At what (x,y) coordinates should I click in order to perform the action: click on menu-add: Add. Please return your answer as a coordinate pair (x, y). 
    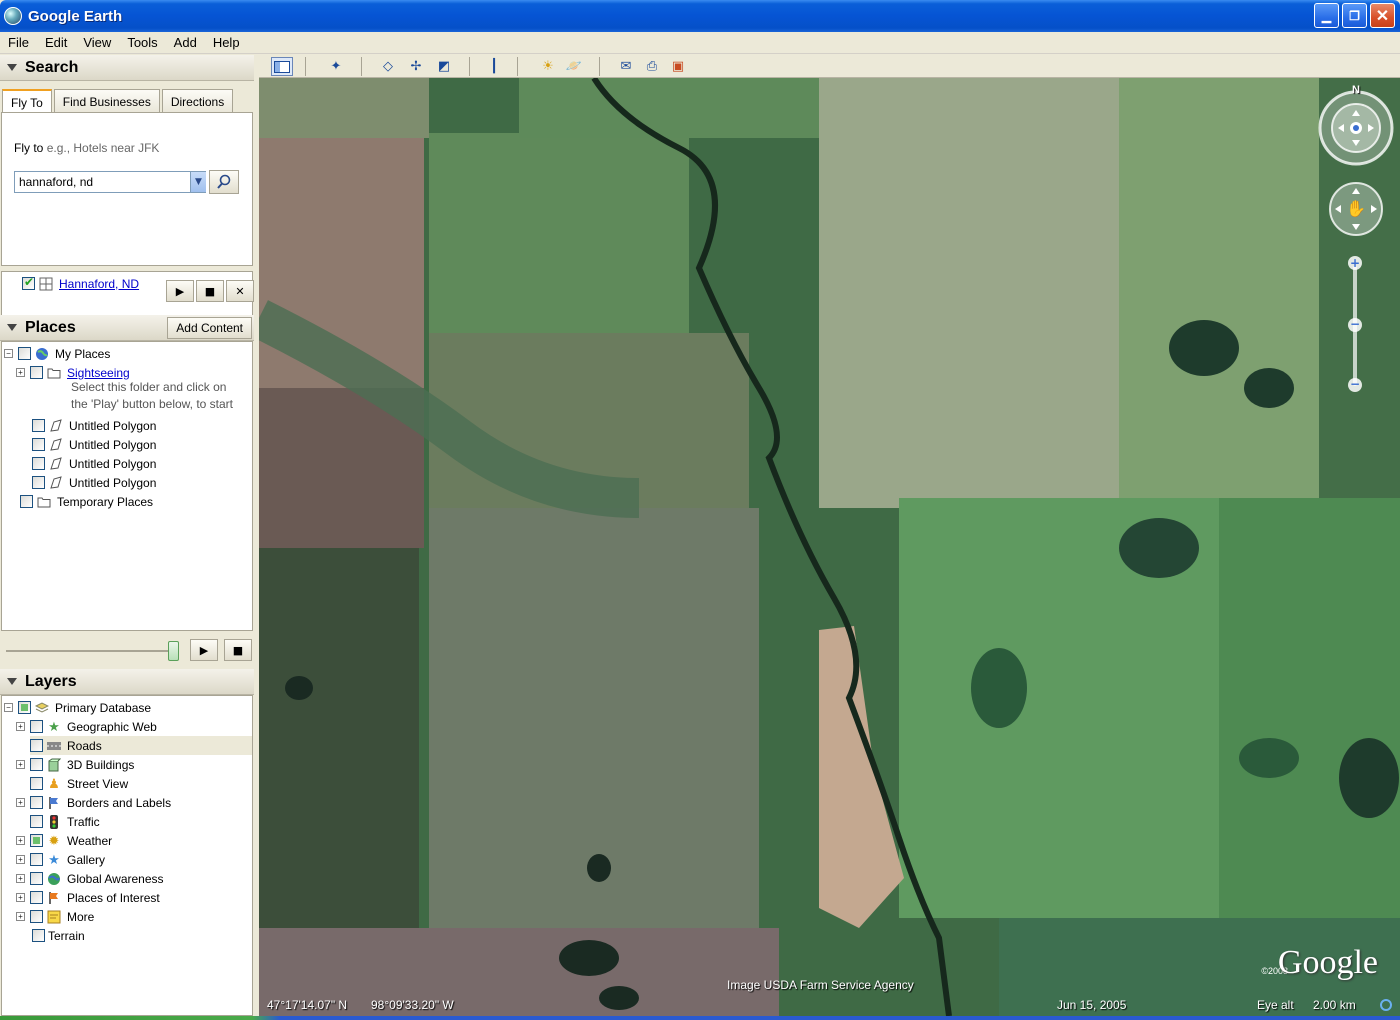
    Looking at the image, I should click on (185, 42).